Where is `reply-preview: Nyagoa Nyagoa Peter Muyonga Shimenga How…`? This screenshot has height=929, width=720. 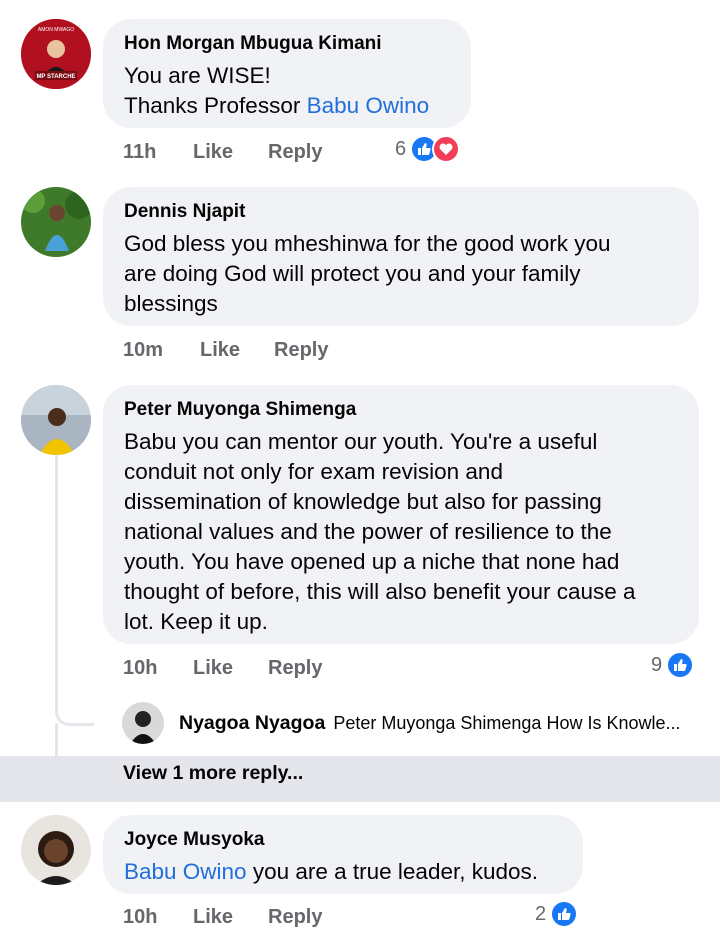 reply-preview: Nyagoa Nyagoa Peter Muyonga Shimenga How… is located at coordinates (417, 723).